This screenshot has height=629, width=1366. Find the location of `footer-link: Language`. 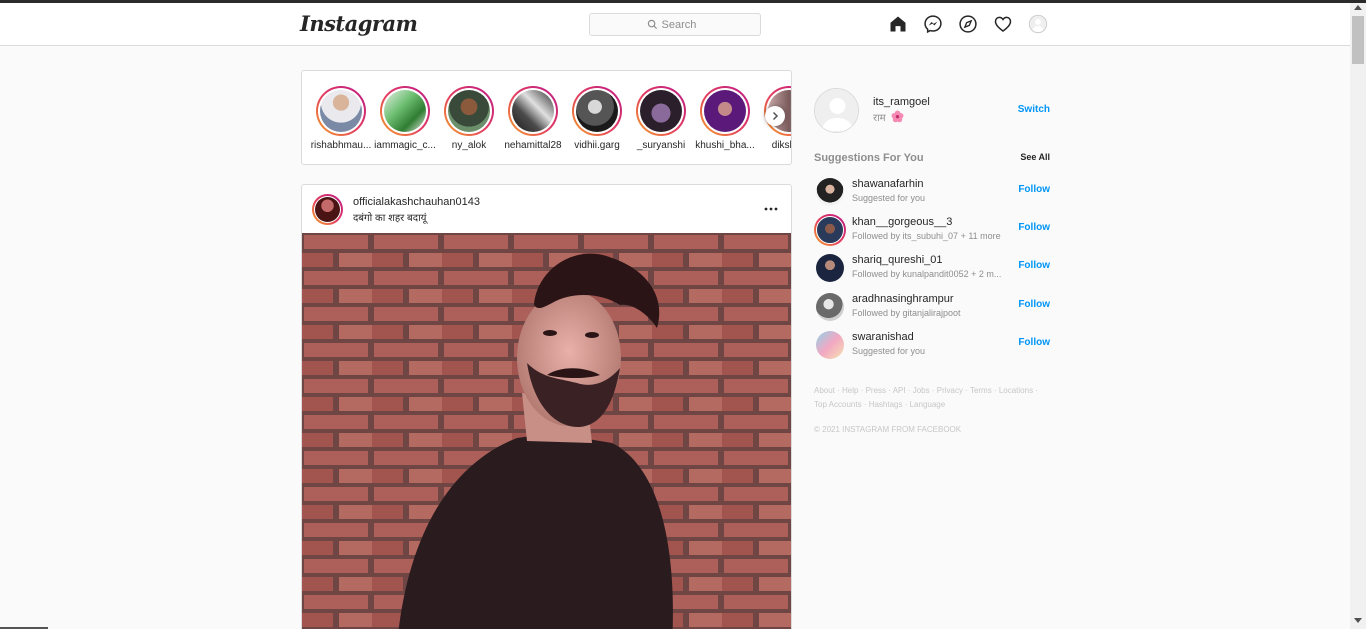

footer-link: Language is located at coordinates (928, 404).